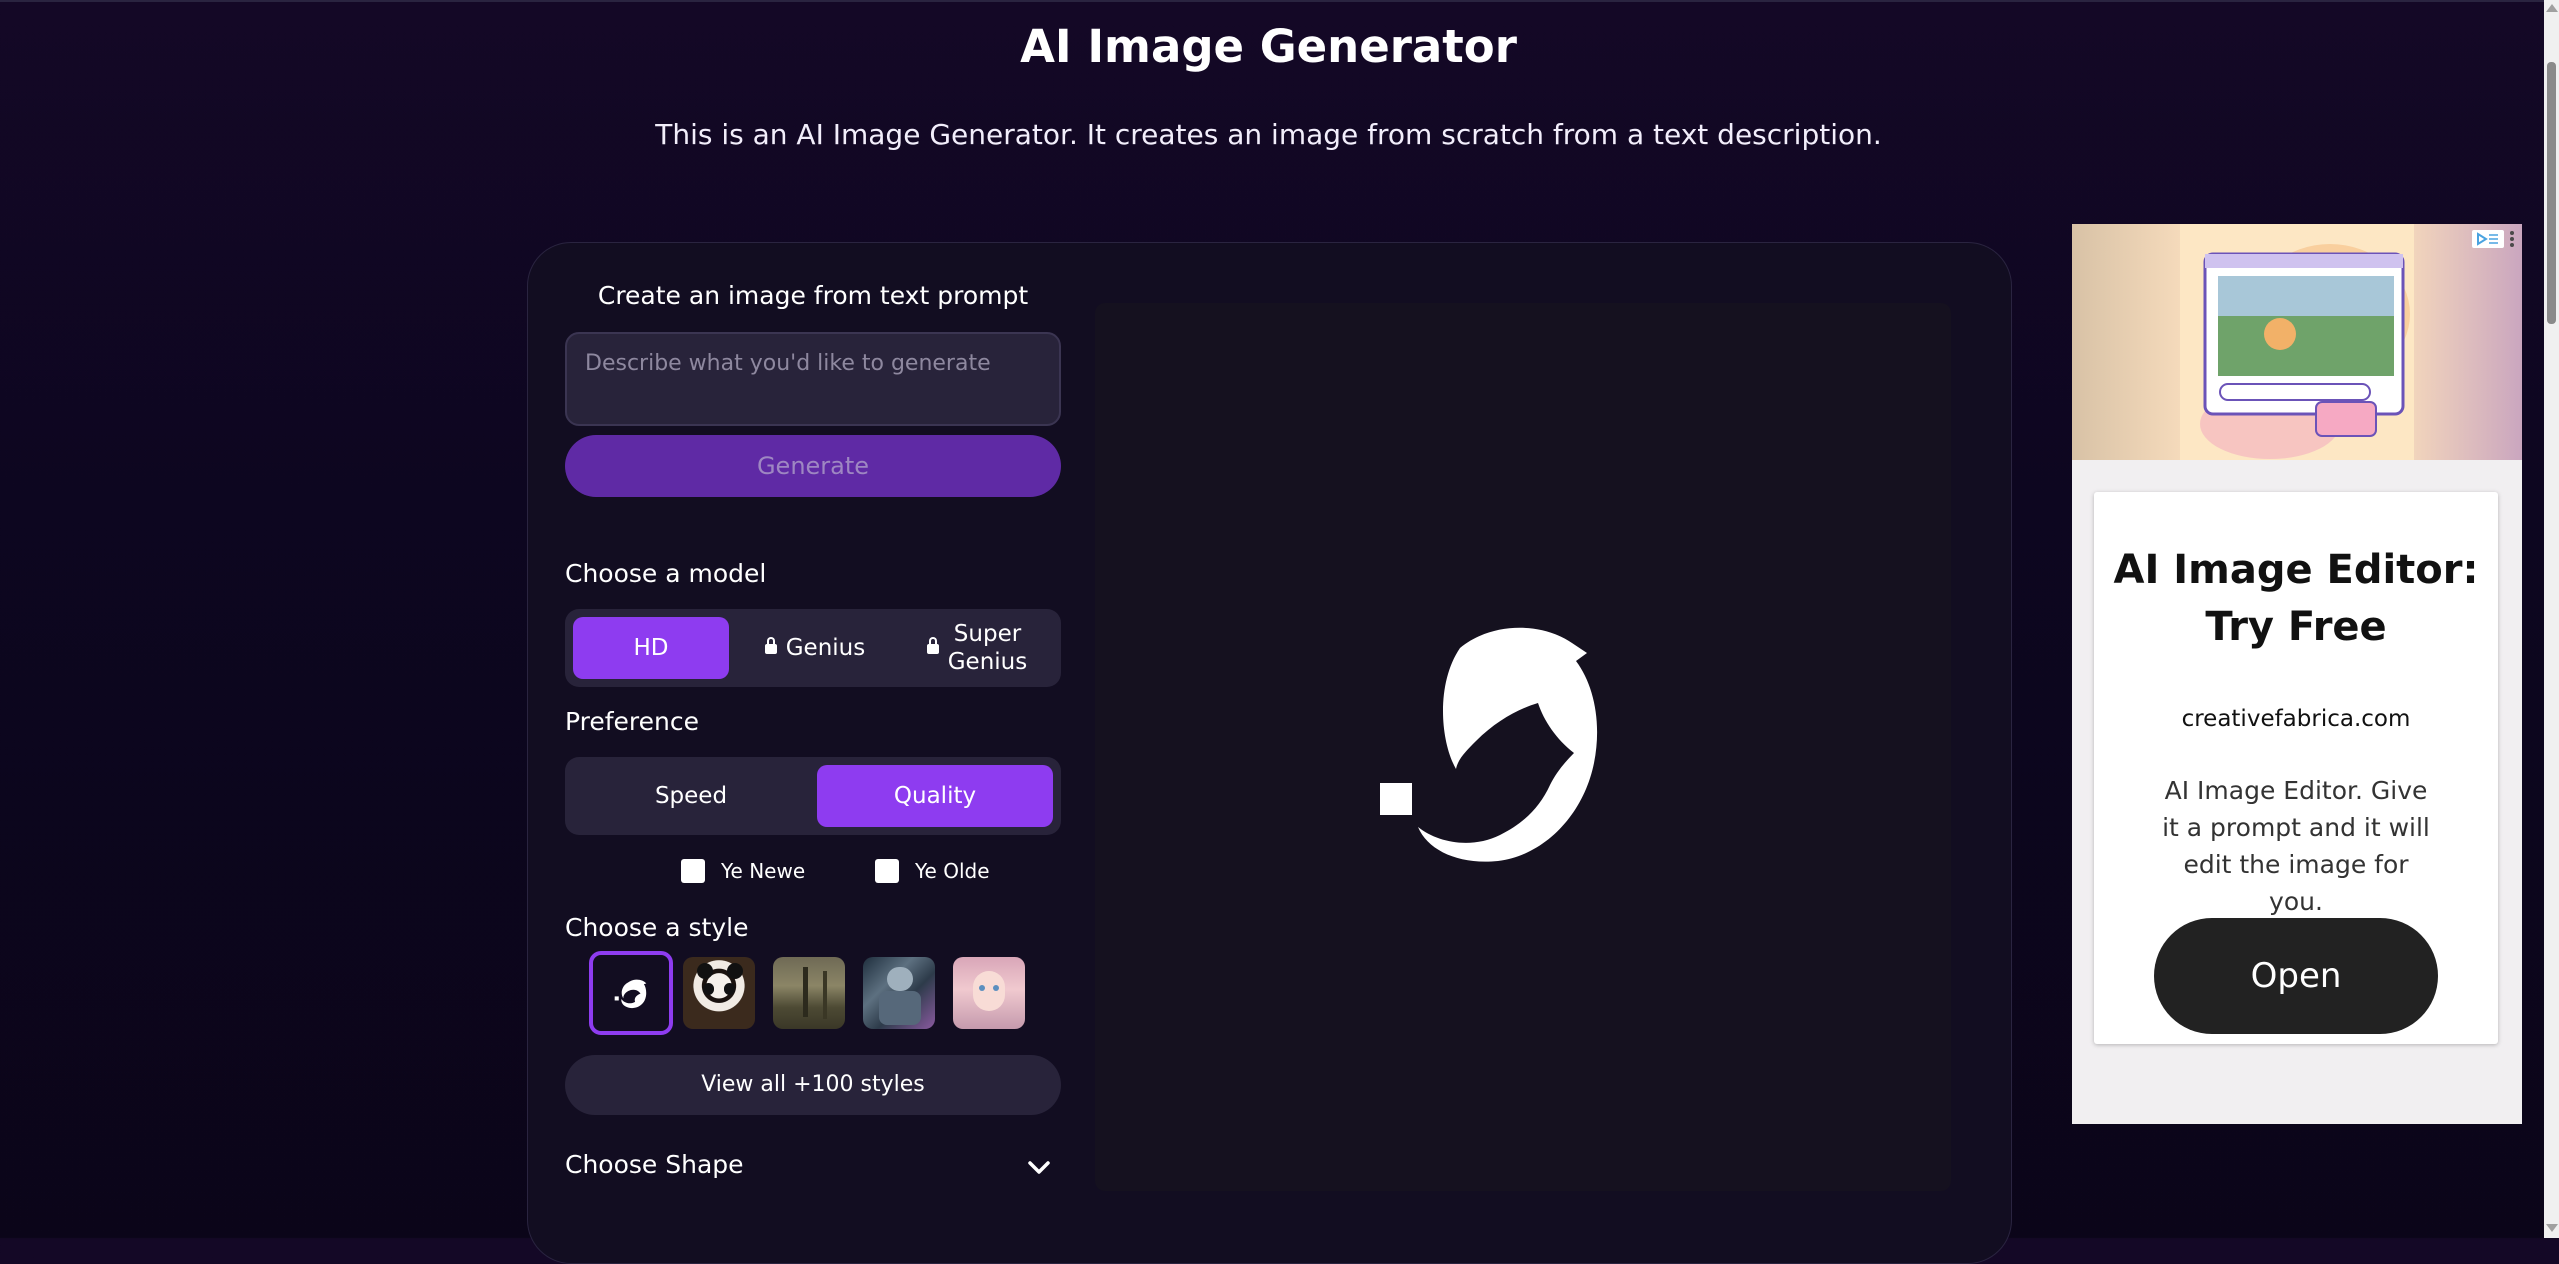  Describe the element at coordinates (1039, 1167) in the screenshot. I see `chevron-down-icon` at that location.